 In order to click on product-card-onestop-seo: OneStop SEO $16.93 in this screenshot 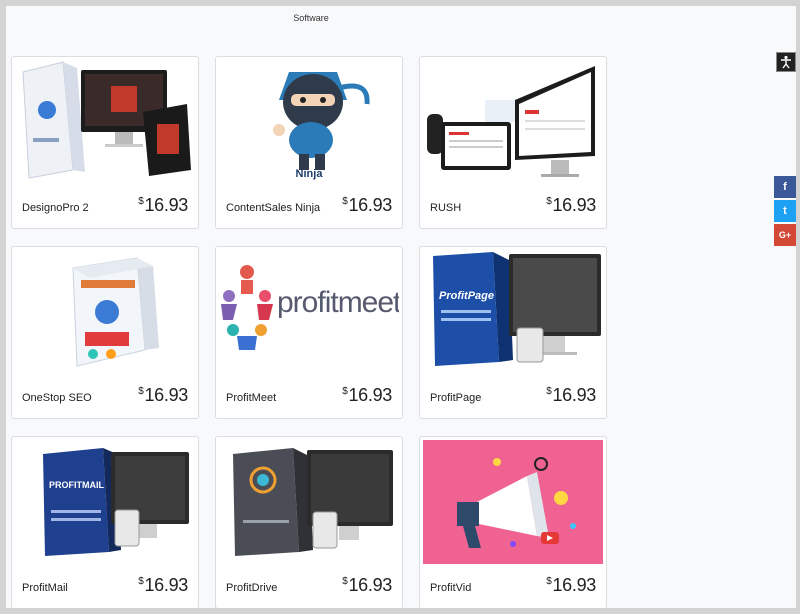, I will do `click(105, 332)`.